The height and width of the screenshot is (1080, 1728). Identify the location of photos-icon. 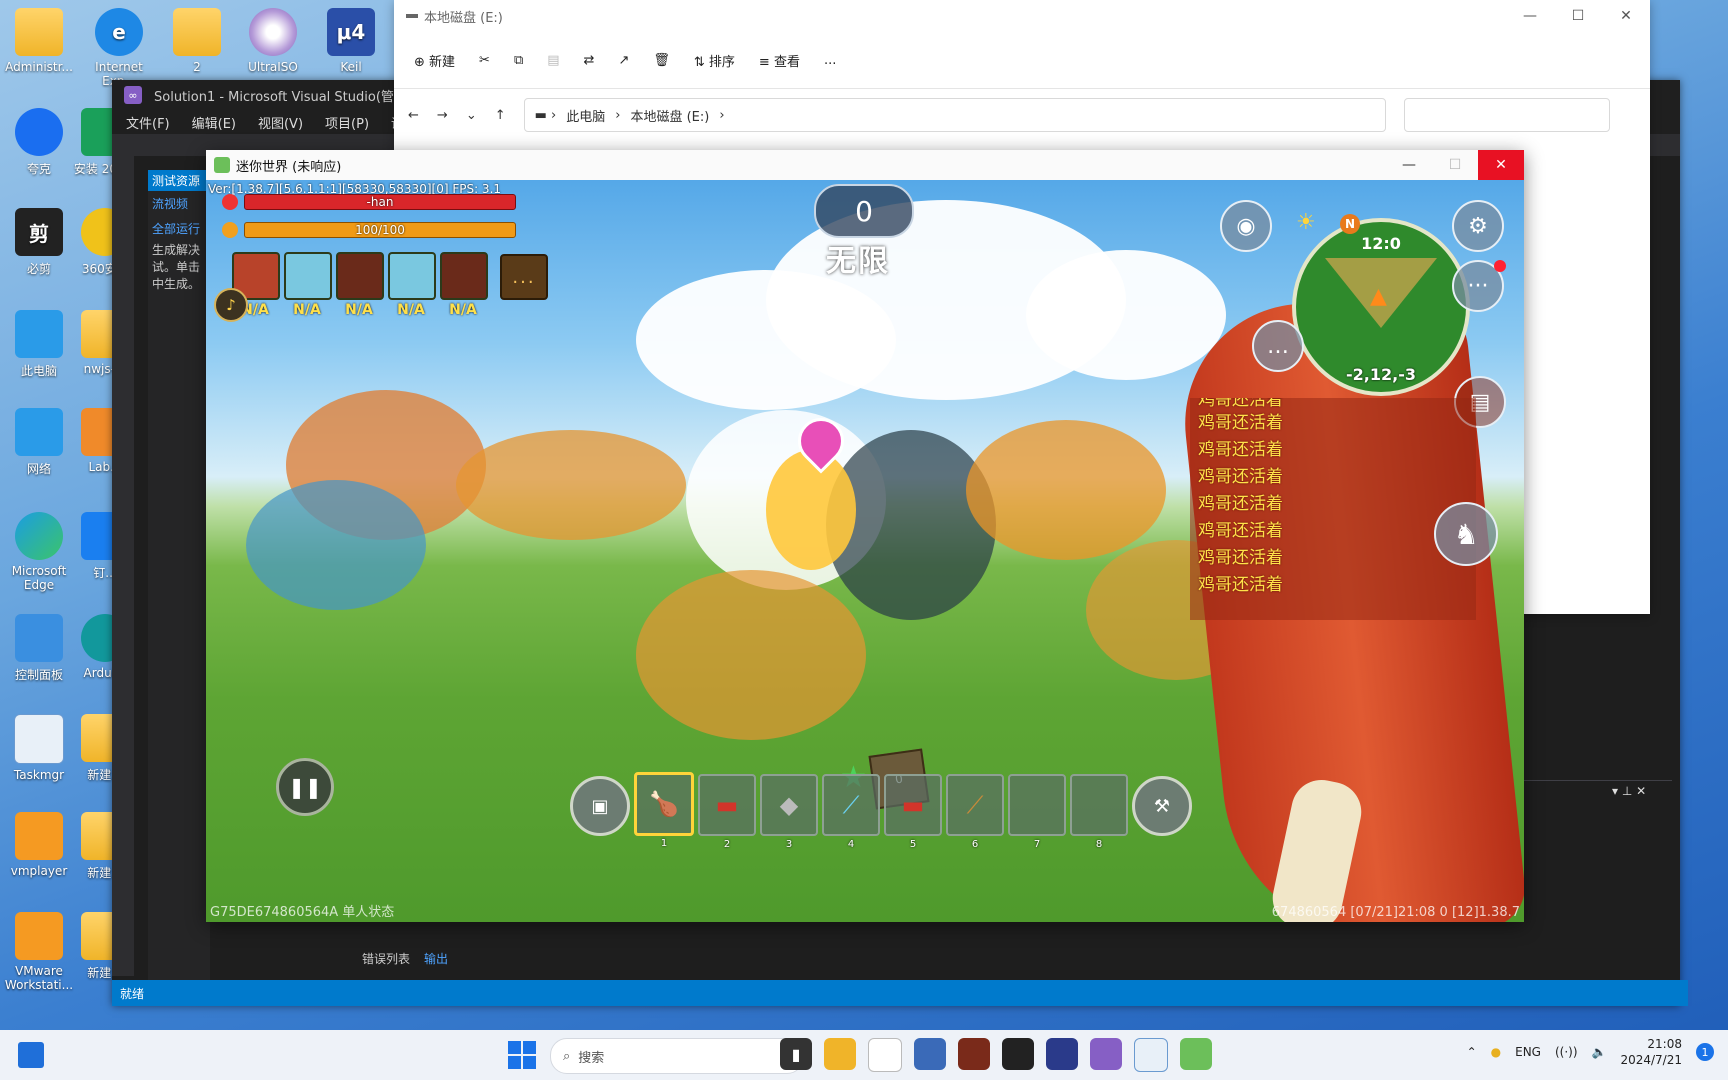
(930, 1054).